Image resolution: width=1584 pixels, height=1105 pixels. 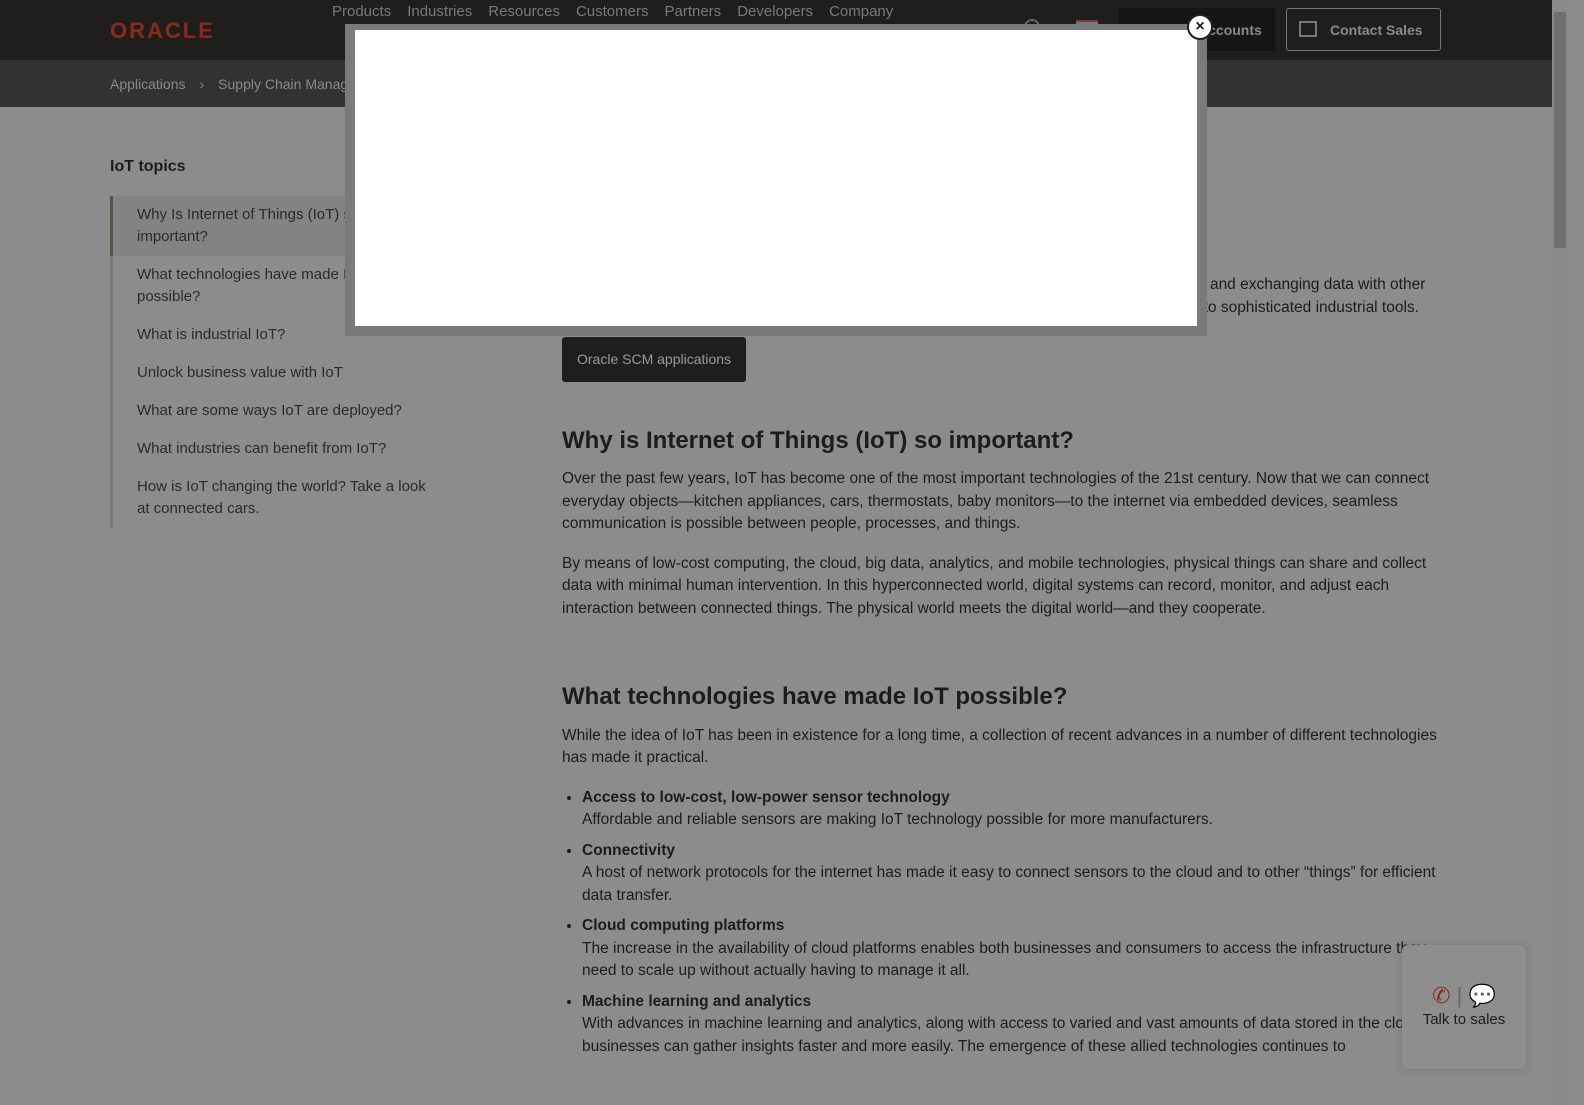 I want to click on menu-products: Products, so click(x=361, y=11).